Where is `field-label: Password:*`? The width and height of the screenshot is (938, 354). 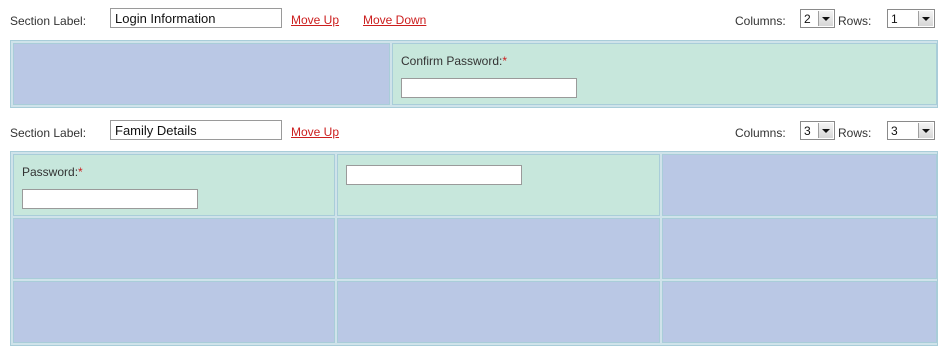
field-label: Password:* is located at coordinates (52, 172).